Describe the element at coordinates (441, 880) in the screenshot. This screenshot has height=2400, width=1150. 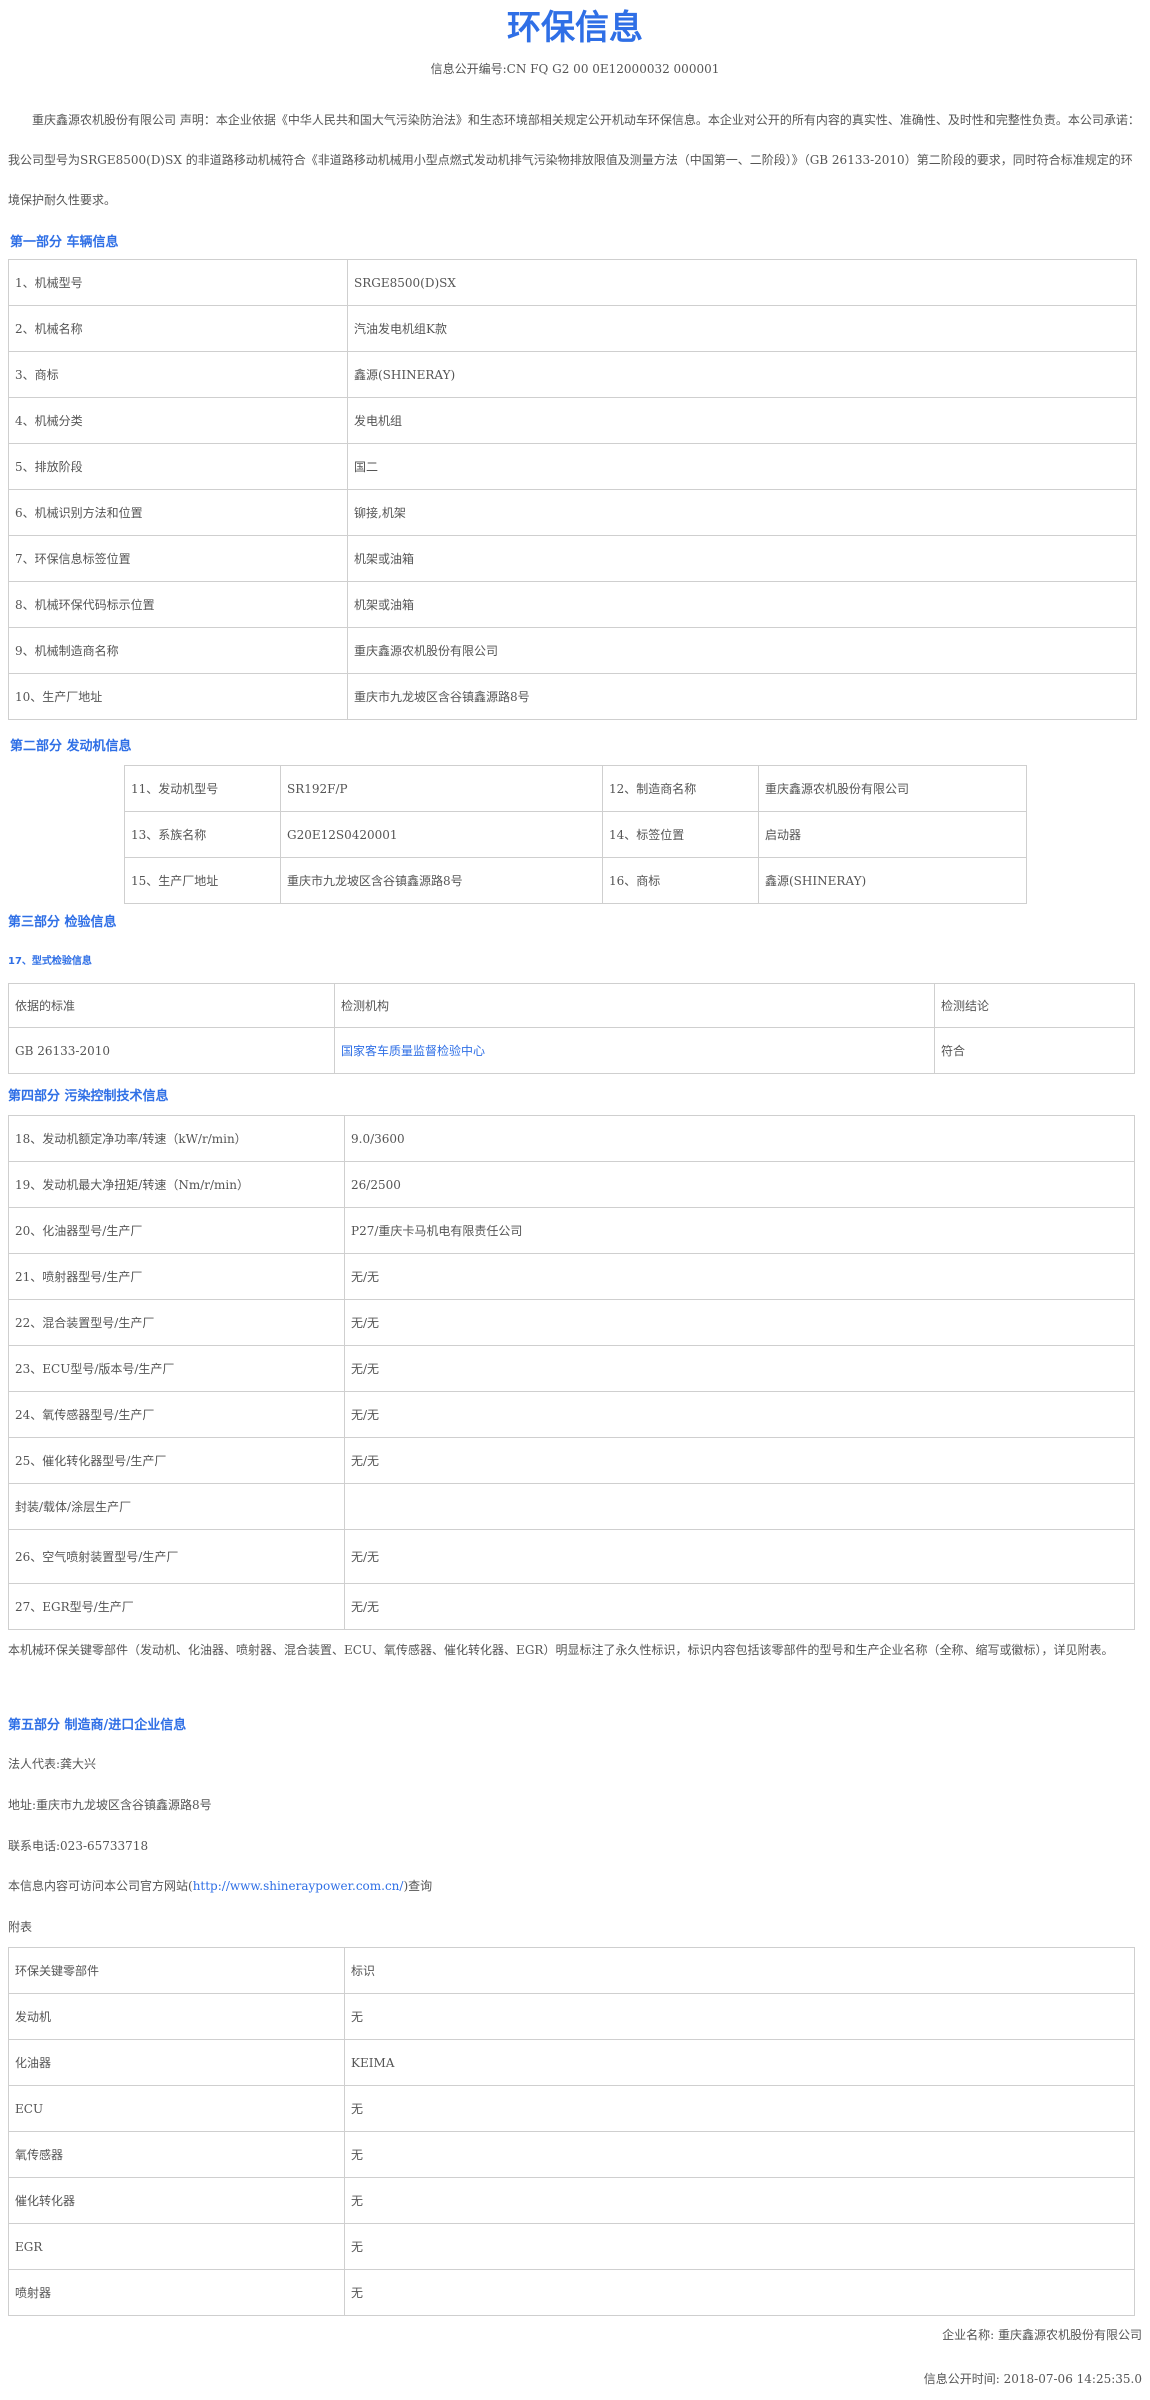
I see `engine-info-value: 重庆市九龙坡区含谷镇鑫源路8号` at that location.